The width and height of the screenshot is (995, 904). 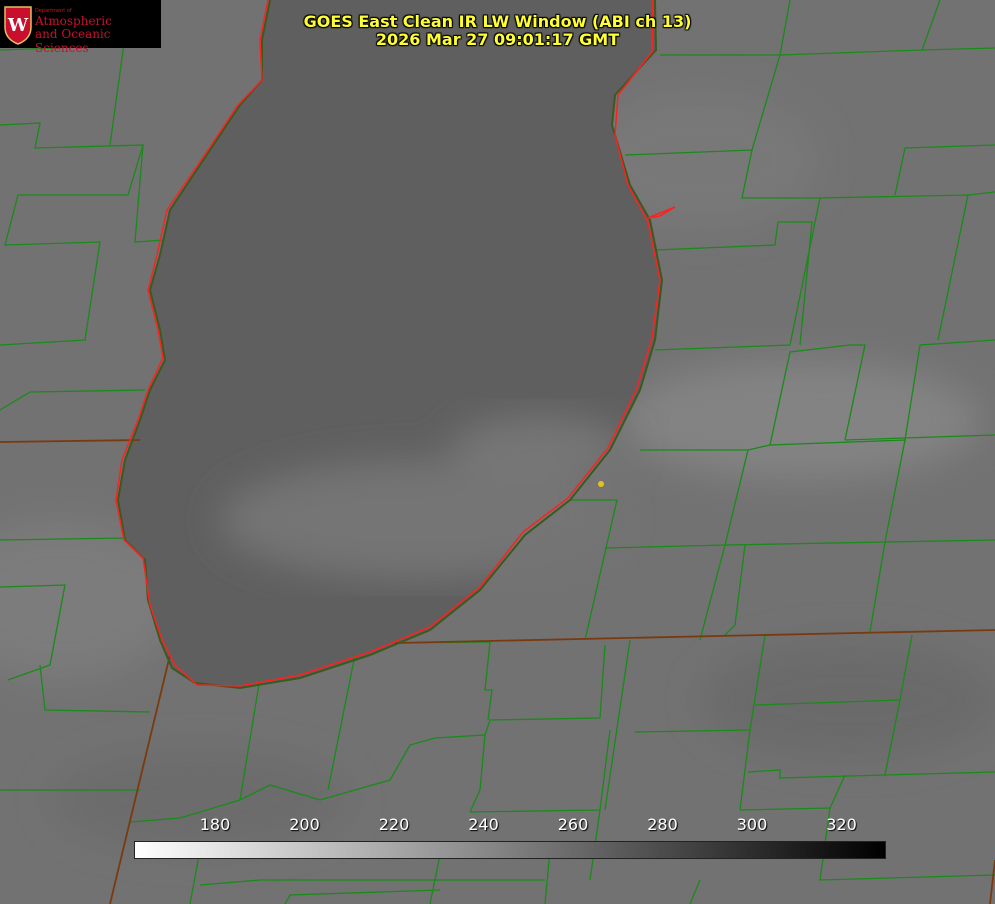 I want to click on colorbar-tick-label: 300, so click(x=752, y=824).